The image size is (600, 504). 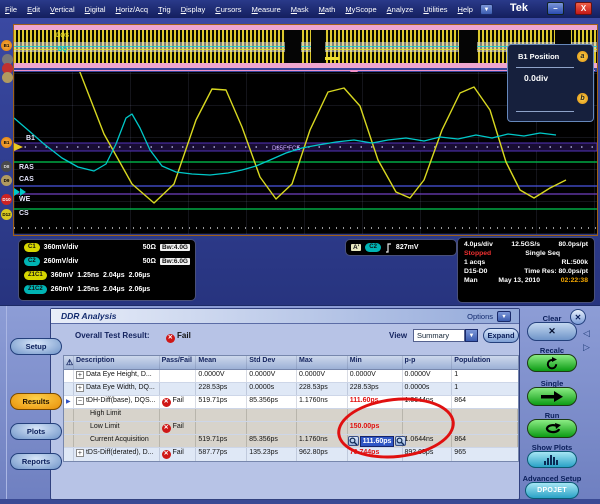 What do you see at coordinates (35, 275) in the screenshot?
I see `z1c1-badge: Z1C1` at bounding box center [35, 275].